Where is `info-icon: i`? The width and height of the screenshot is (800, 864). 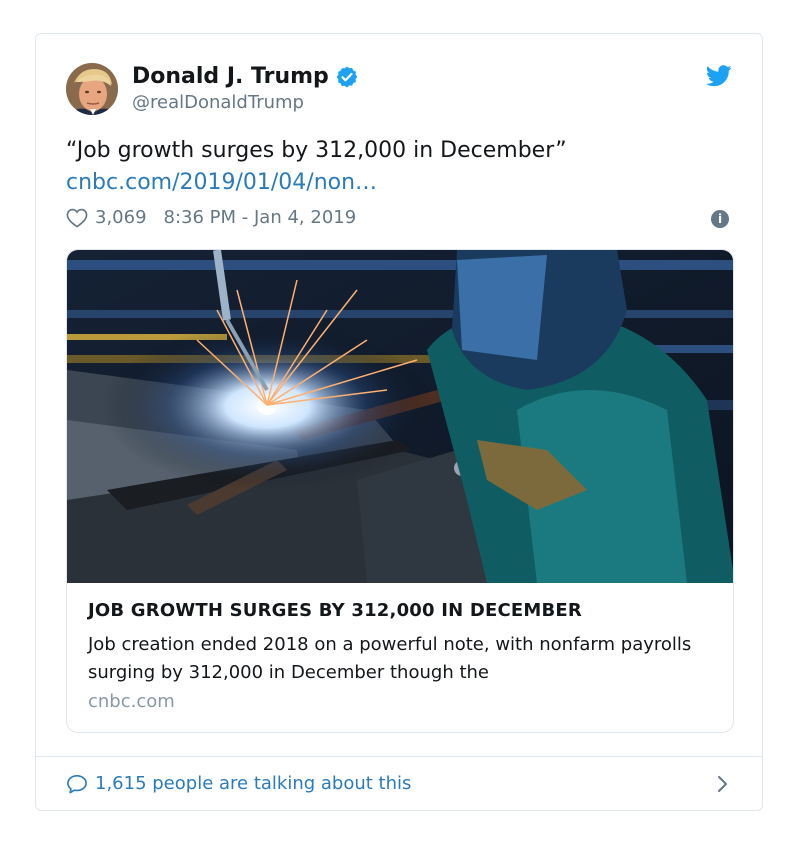
info-icon: i is located at coordinates (720, 219).